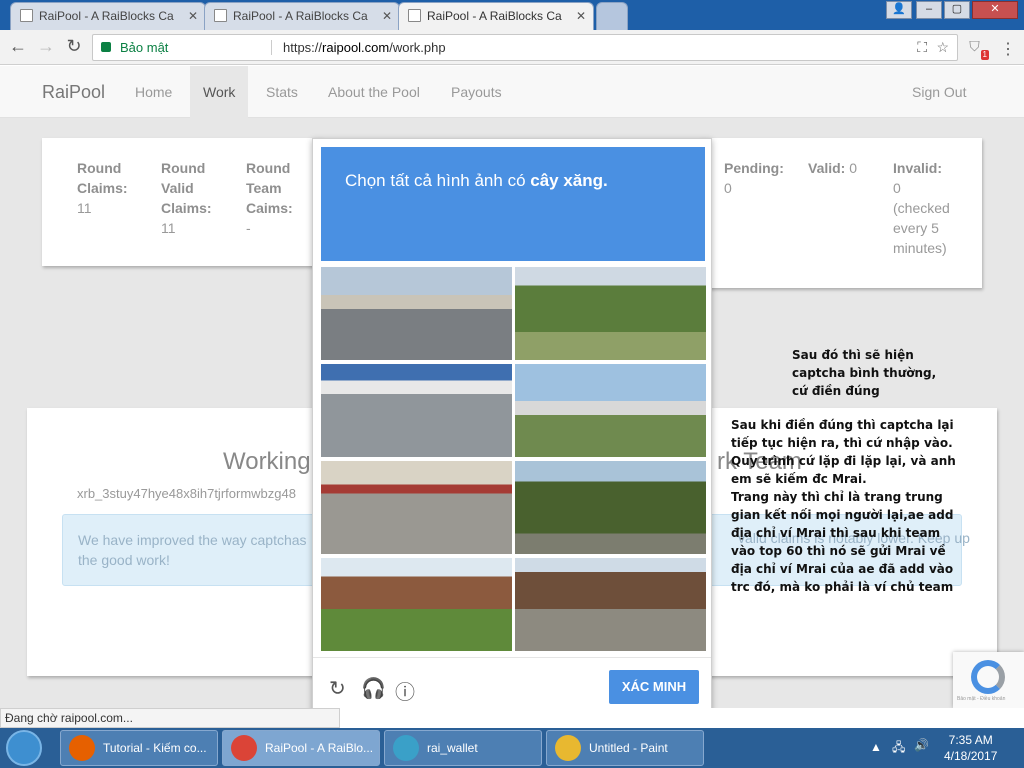  What do you see at coordinates (836, 391) in the screenshot?
I see `note-line: cứ điền đúng` at bounding box center [836, 391].